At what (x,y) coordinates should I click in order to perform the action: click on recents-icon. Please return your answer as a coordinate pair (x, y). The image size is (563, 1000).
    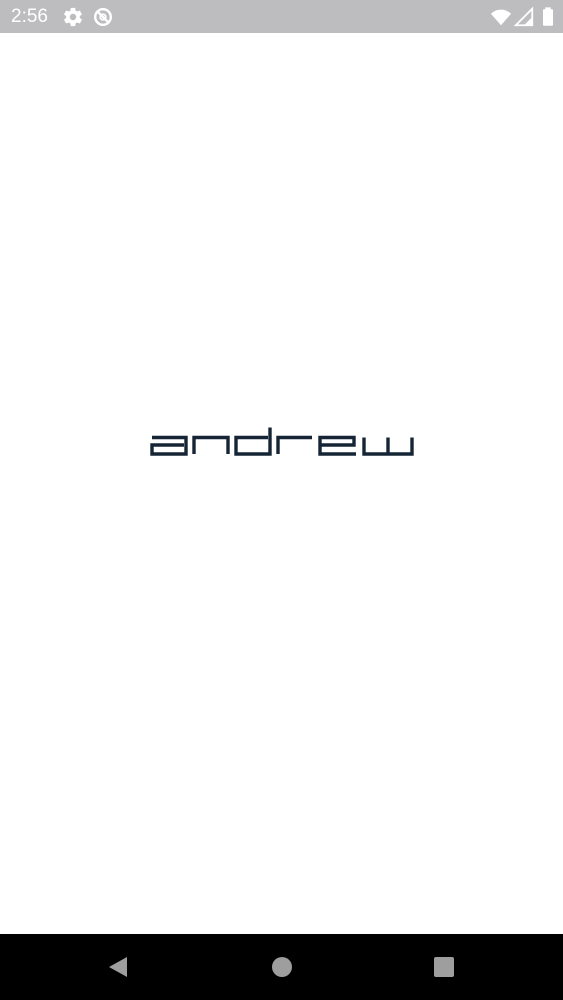
    Looking at the image, I should click on (444, 967).